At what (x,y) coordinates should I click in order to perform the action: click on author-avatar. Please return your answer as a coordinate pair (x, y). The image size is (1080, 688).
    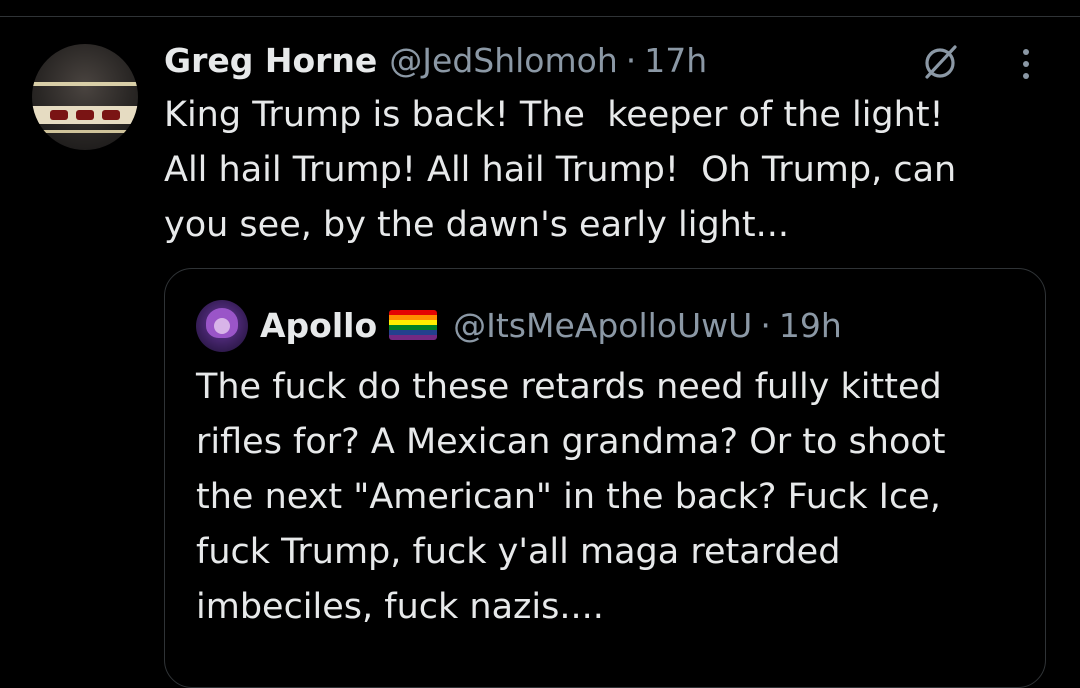
    Looking at the image, I should click on (85, 97).